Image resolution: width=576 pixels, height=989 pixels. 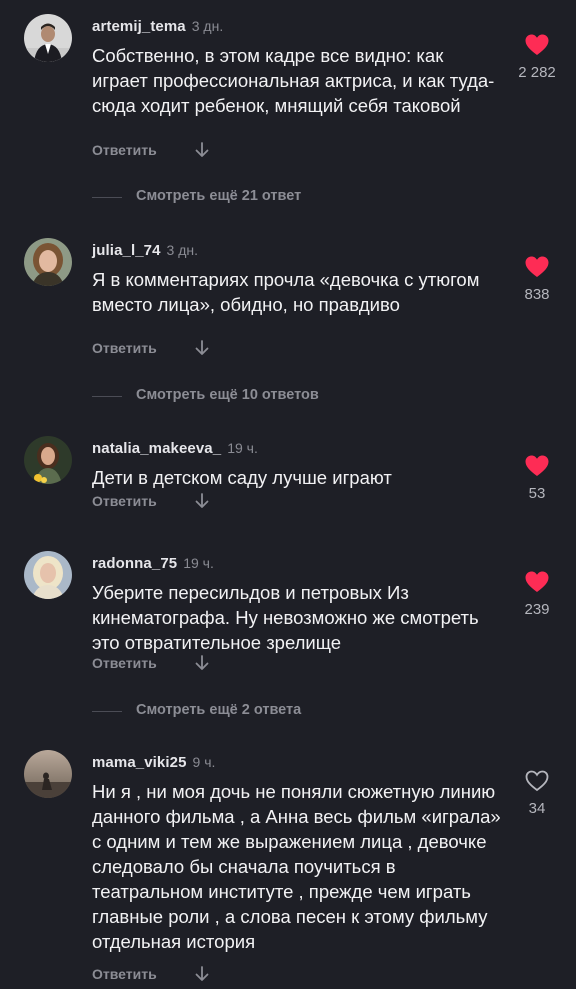 I want to click on username: natalia_makeeva_, so click(x=156, y=448).